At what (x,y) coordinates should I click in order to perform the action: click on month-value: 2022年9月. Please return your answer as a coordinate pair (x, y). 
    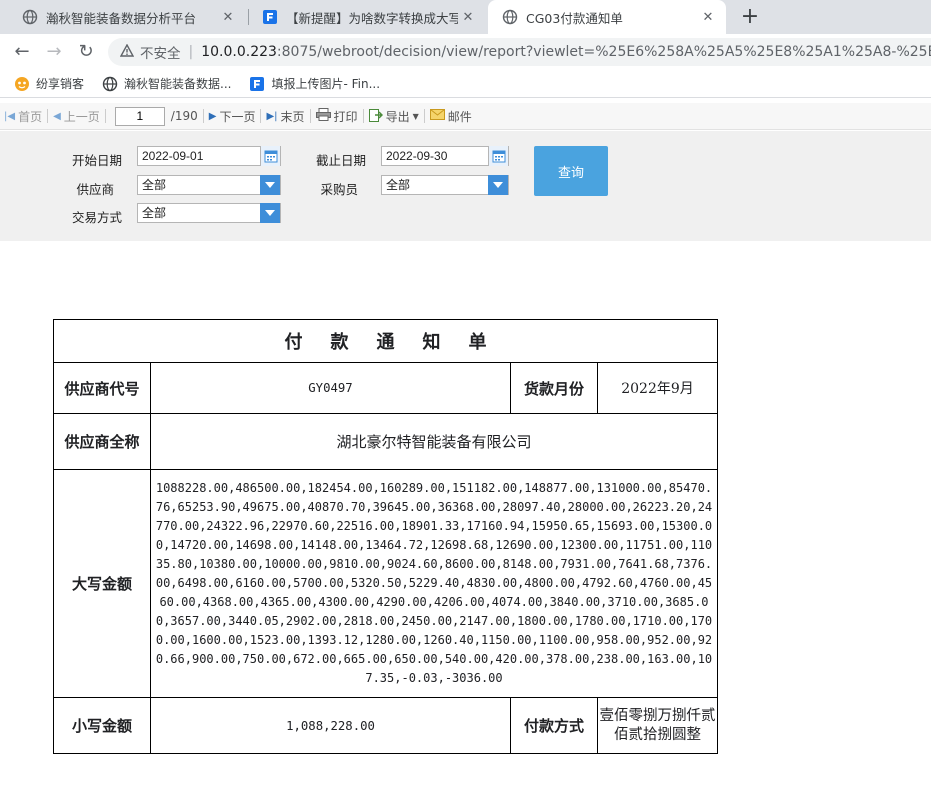
    Looking at the image, I should click on (657, 388).